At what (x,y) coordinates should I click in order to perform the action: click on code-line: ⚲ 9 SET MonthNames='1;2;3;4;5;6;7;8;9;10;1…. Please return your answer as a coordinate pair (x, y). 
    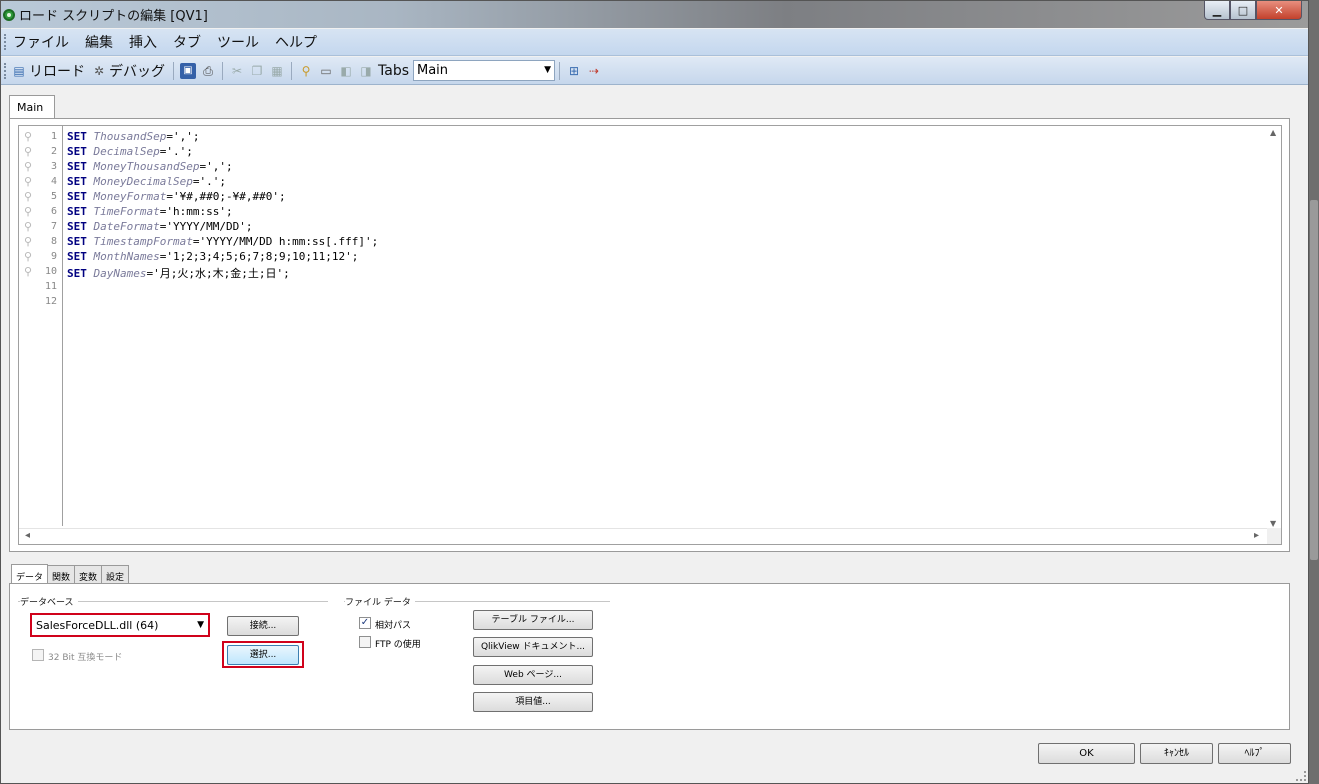
    Looking at the image, I should click on (619, 257).